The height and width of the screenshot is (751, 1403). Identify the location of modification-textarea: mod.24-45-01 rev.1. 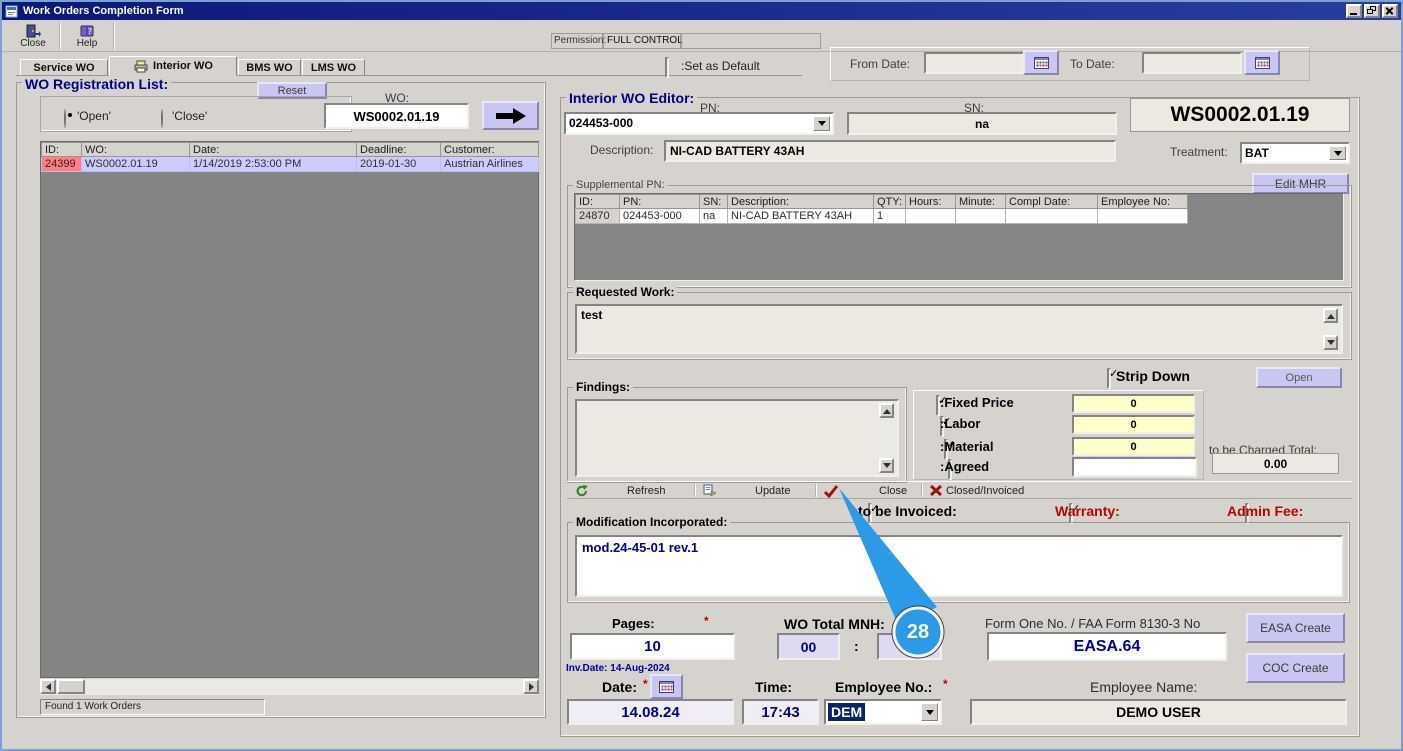
(959, 566).